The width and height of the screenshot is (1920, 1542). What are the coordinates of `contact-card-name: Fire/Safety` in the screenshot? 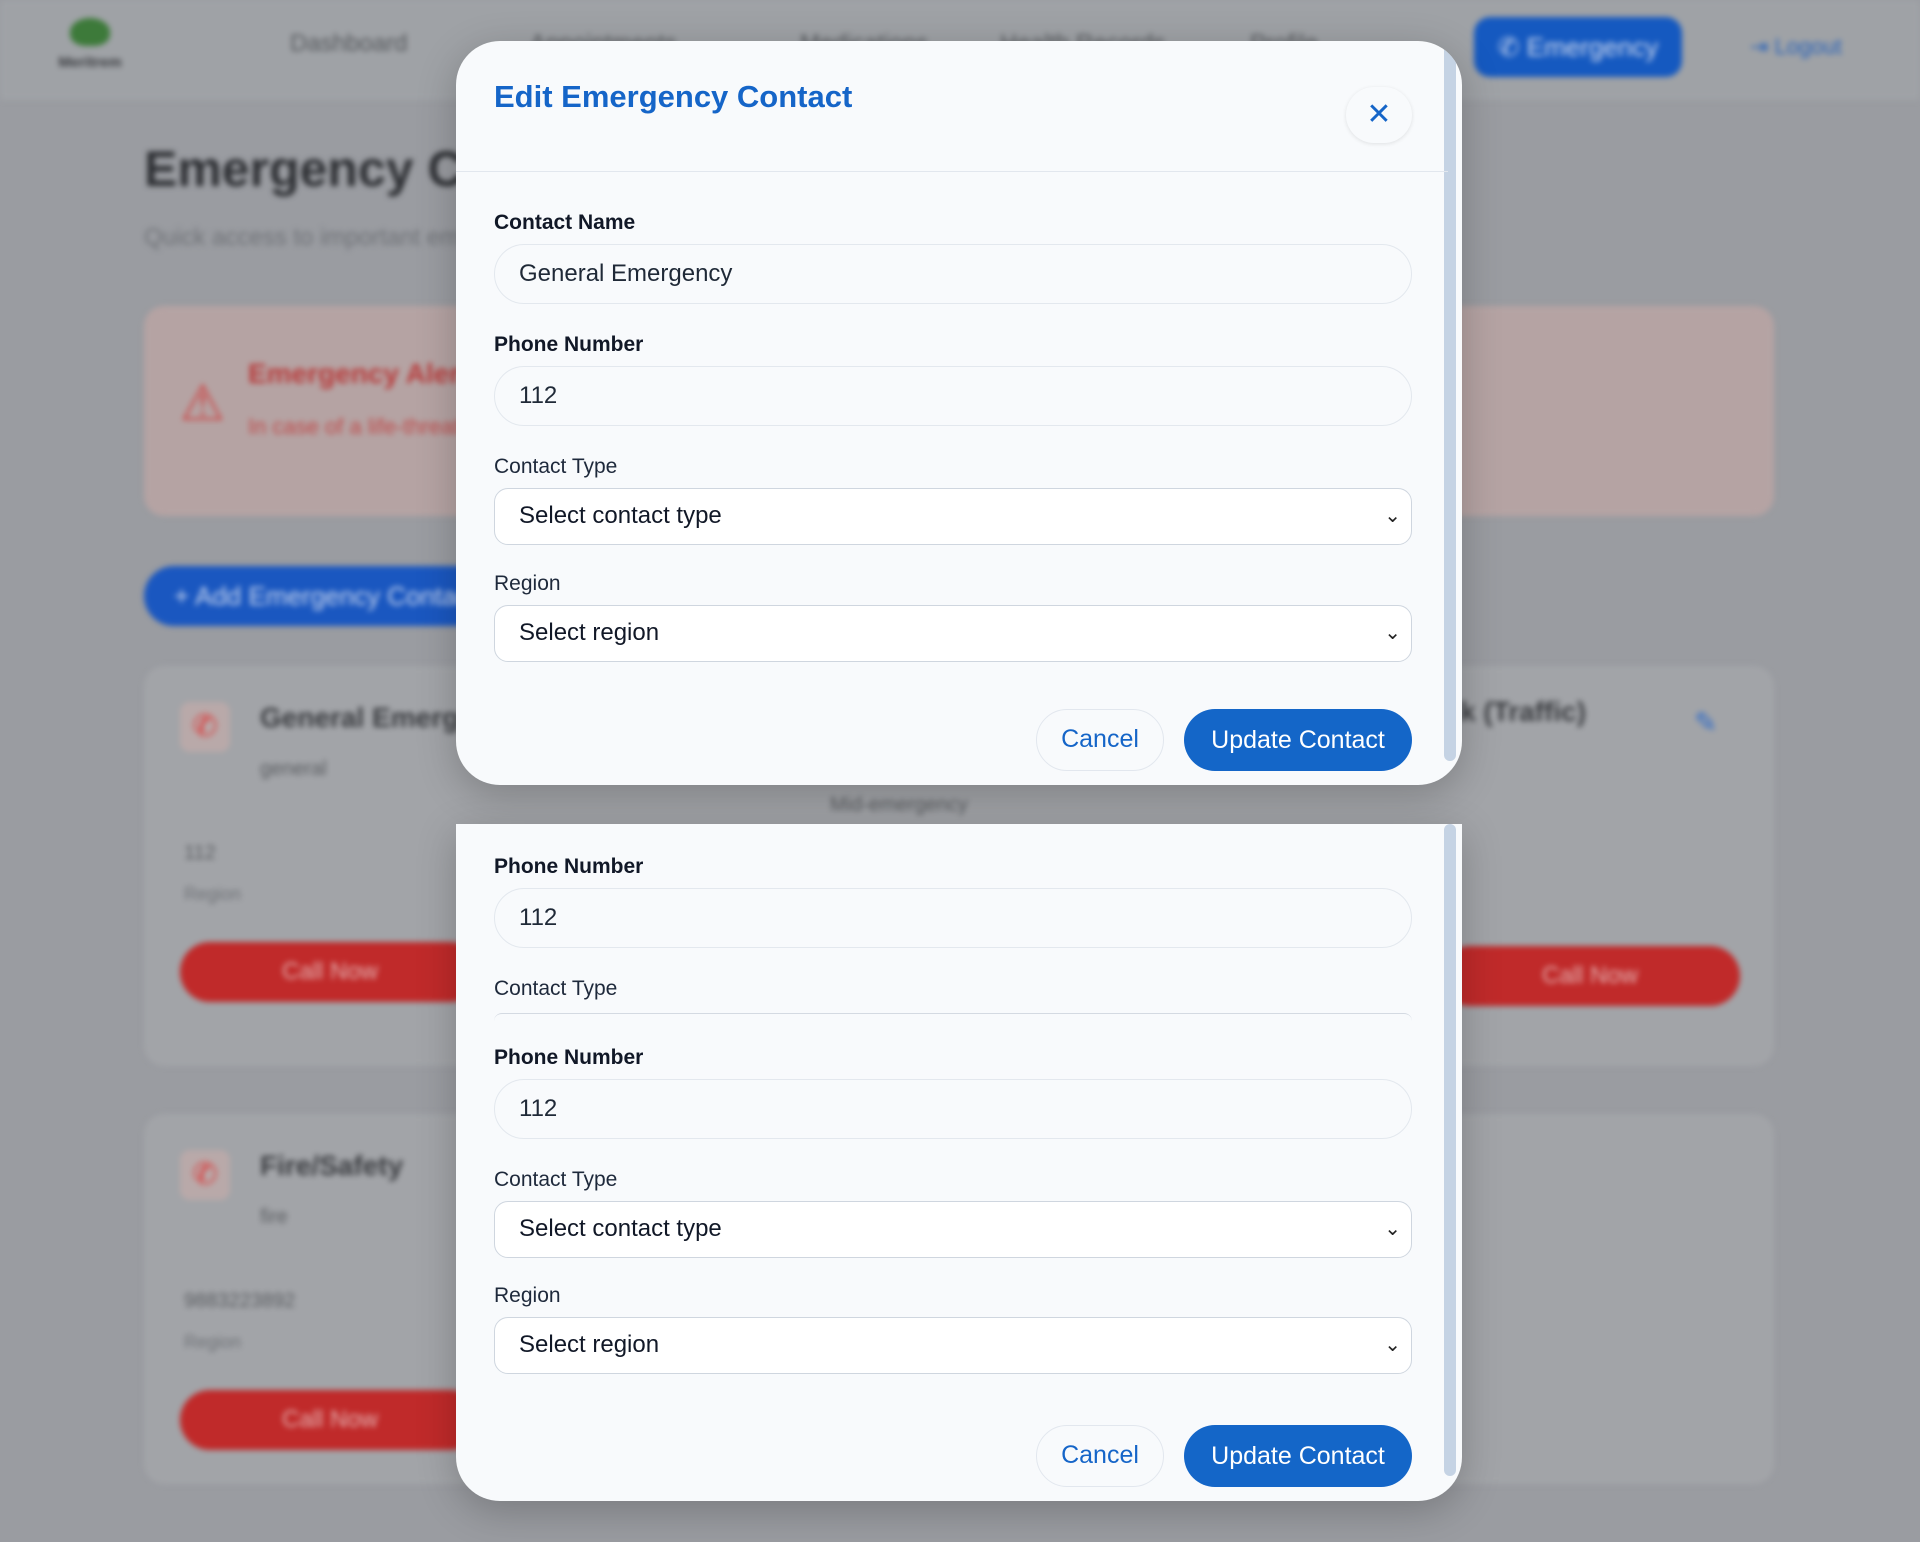 It's located at (332, 1165).